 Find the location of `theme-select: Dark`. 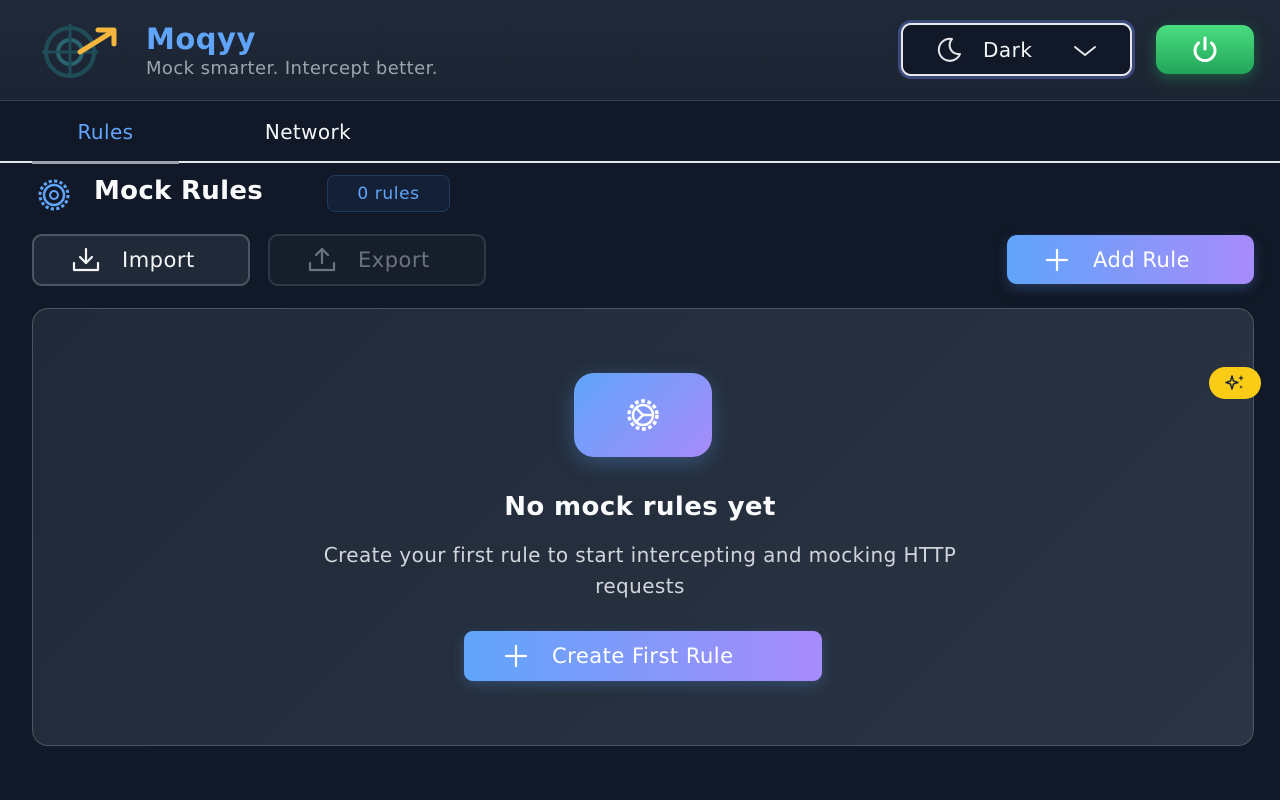

theme-select: Dark is located at coordinates (1016, 49).